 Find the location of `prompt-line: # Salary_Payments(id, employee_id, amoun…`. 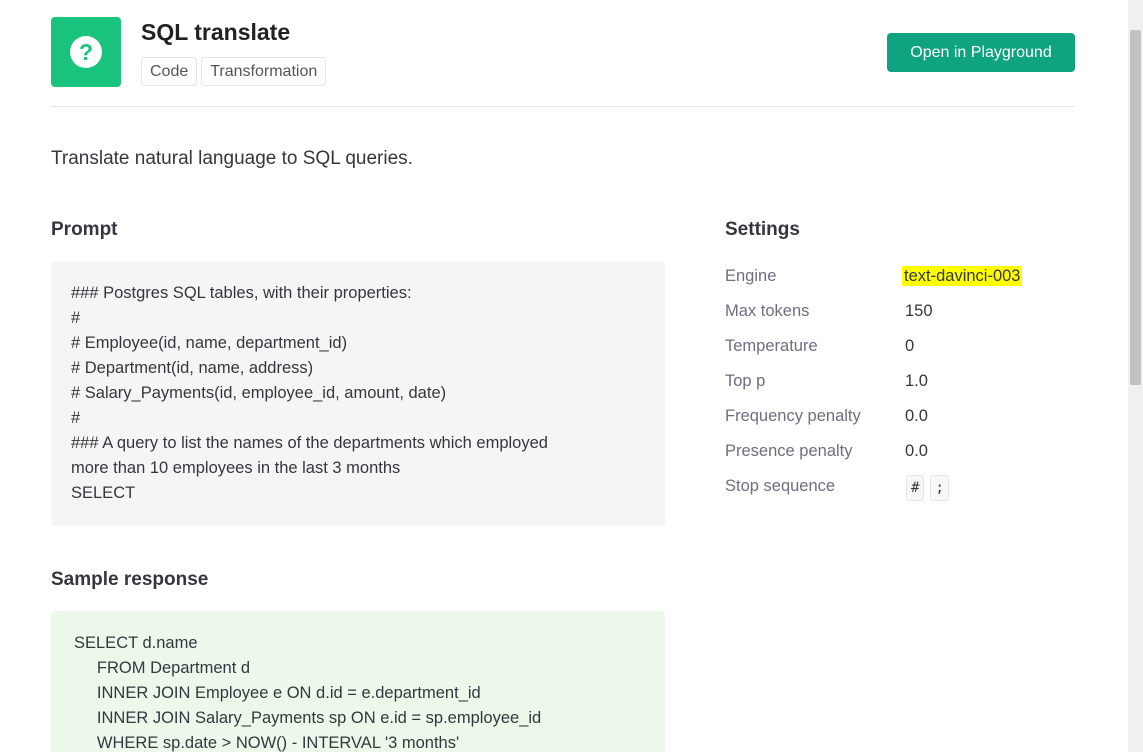

prompt-line: # Salary_Payments(id, employee_id, amoun… is located at coordinates (259, 393).